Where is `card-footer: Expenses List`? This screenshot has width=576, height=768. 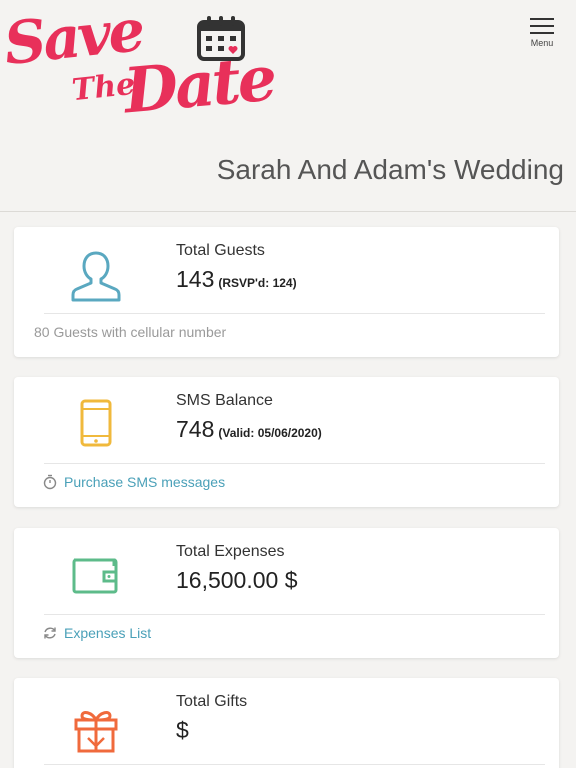
card-footer: Expenses List is located at coordinates (92, 633).